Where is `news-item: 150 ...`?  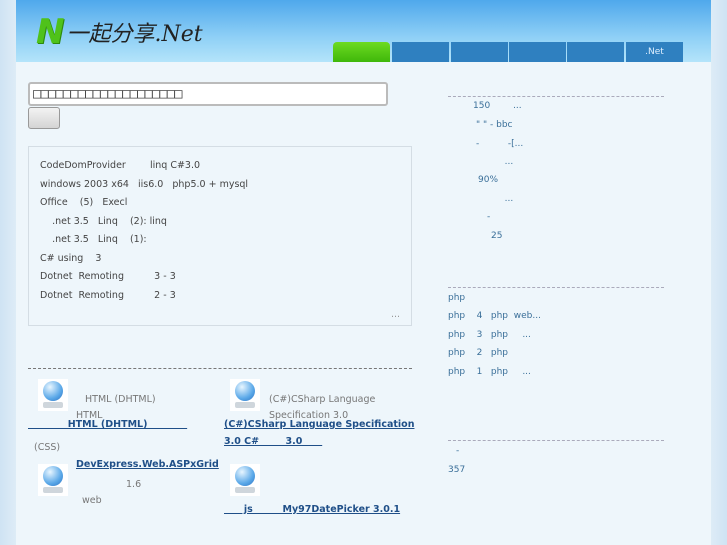
news-item: 150 ... is located at coordinates (497, 106).